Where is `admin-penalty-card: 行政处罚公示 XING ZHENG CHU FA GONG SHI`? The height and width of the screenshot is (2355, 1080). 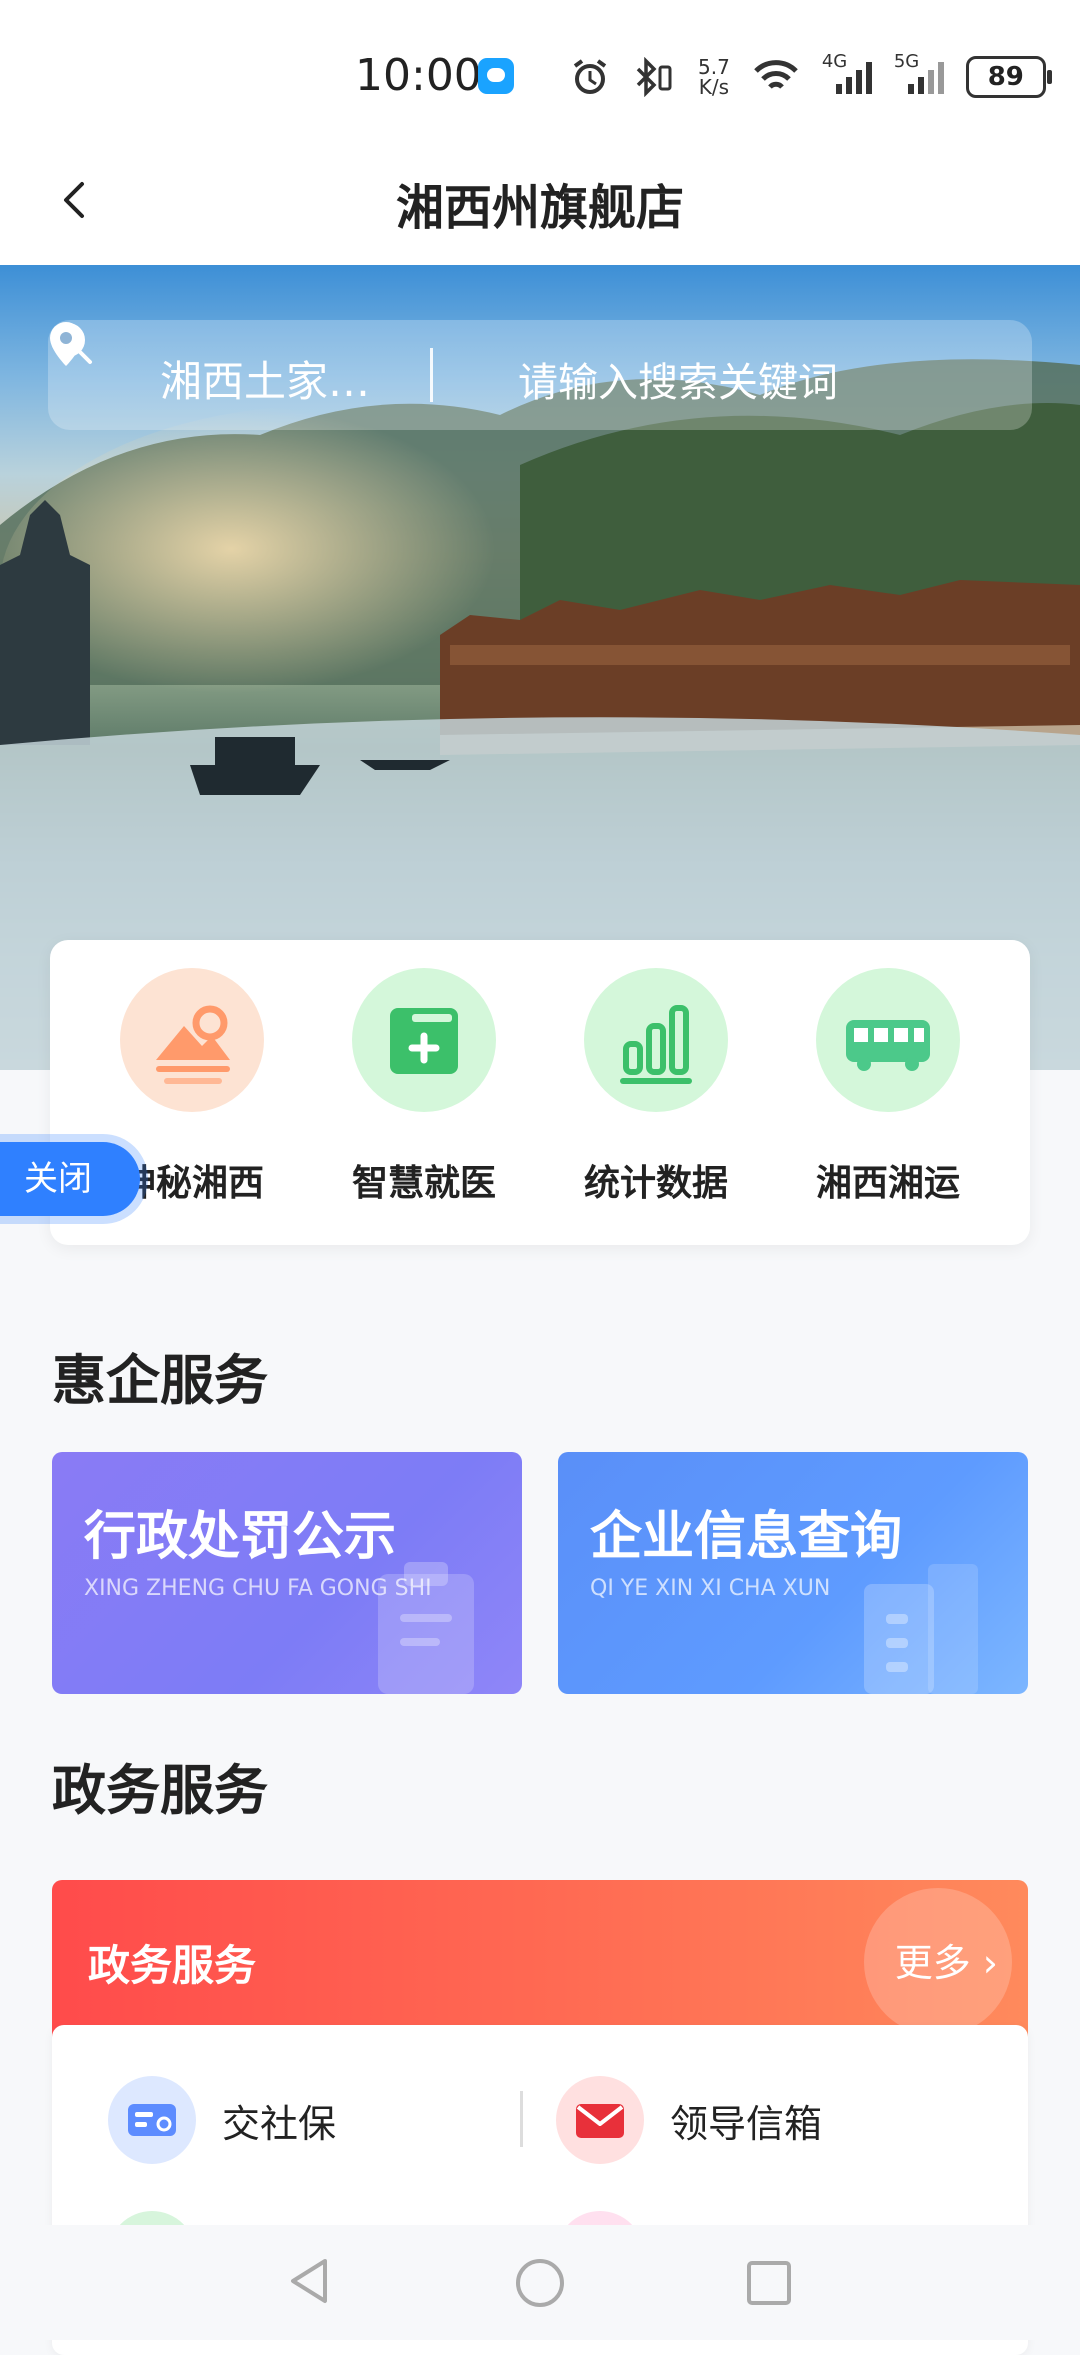 admin-penalty-card: 行政处罚公示 XING ZHENG CHU FA GONG SHI is located at coordinates (287, 1573).